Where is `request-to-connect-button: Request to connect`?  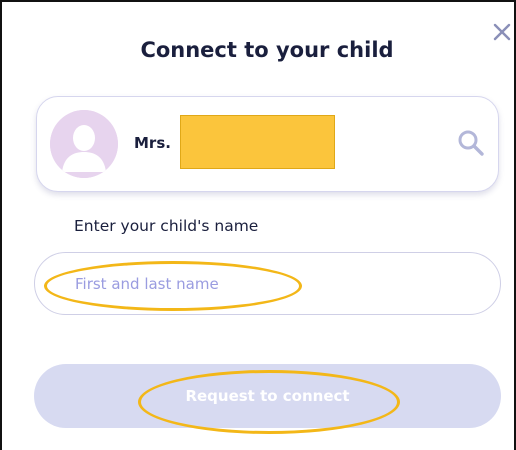
request-to-connect-button: Request to connect is located at coordinates (267, 396).